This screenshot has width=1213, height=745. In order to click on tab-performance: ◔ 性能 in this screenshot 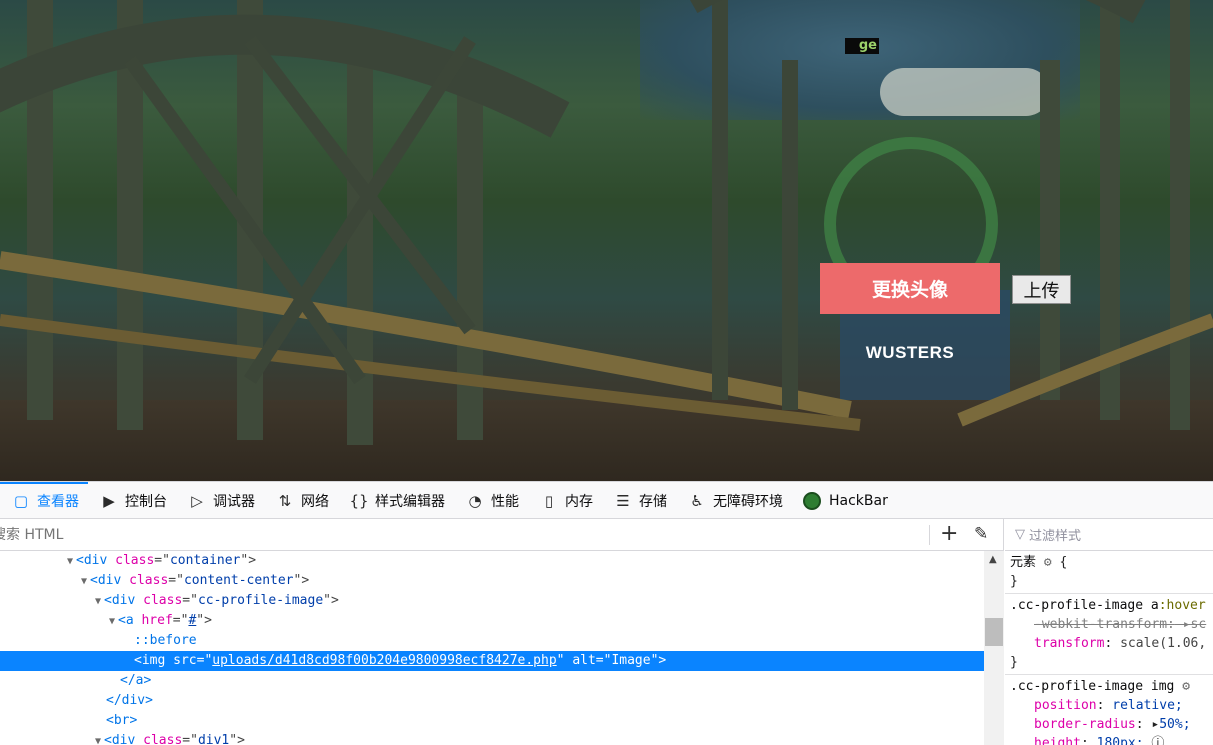, I will do `click(491, 500)`.